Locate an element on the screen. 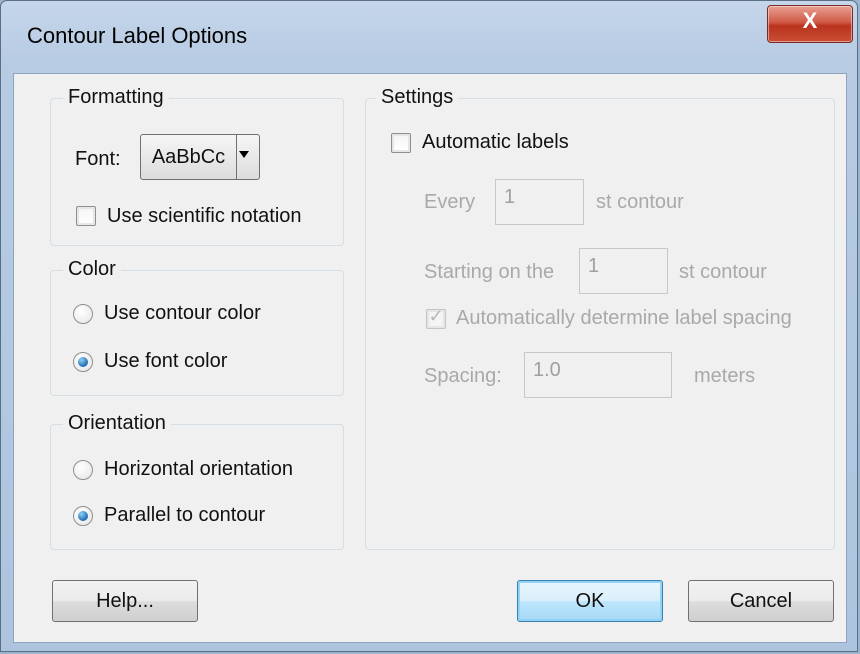 This screenshot has width=860, height=654. chevron-down-icon is located at coordinates (244, 154).